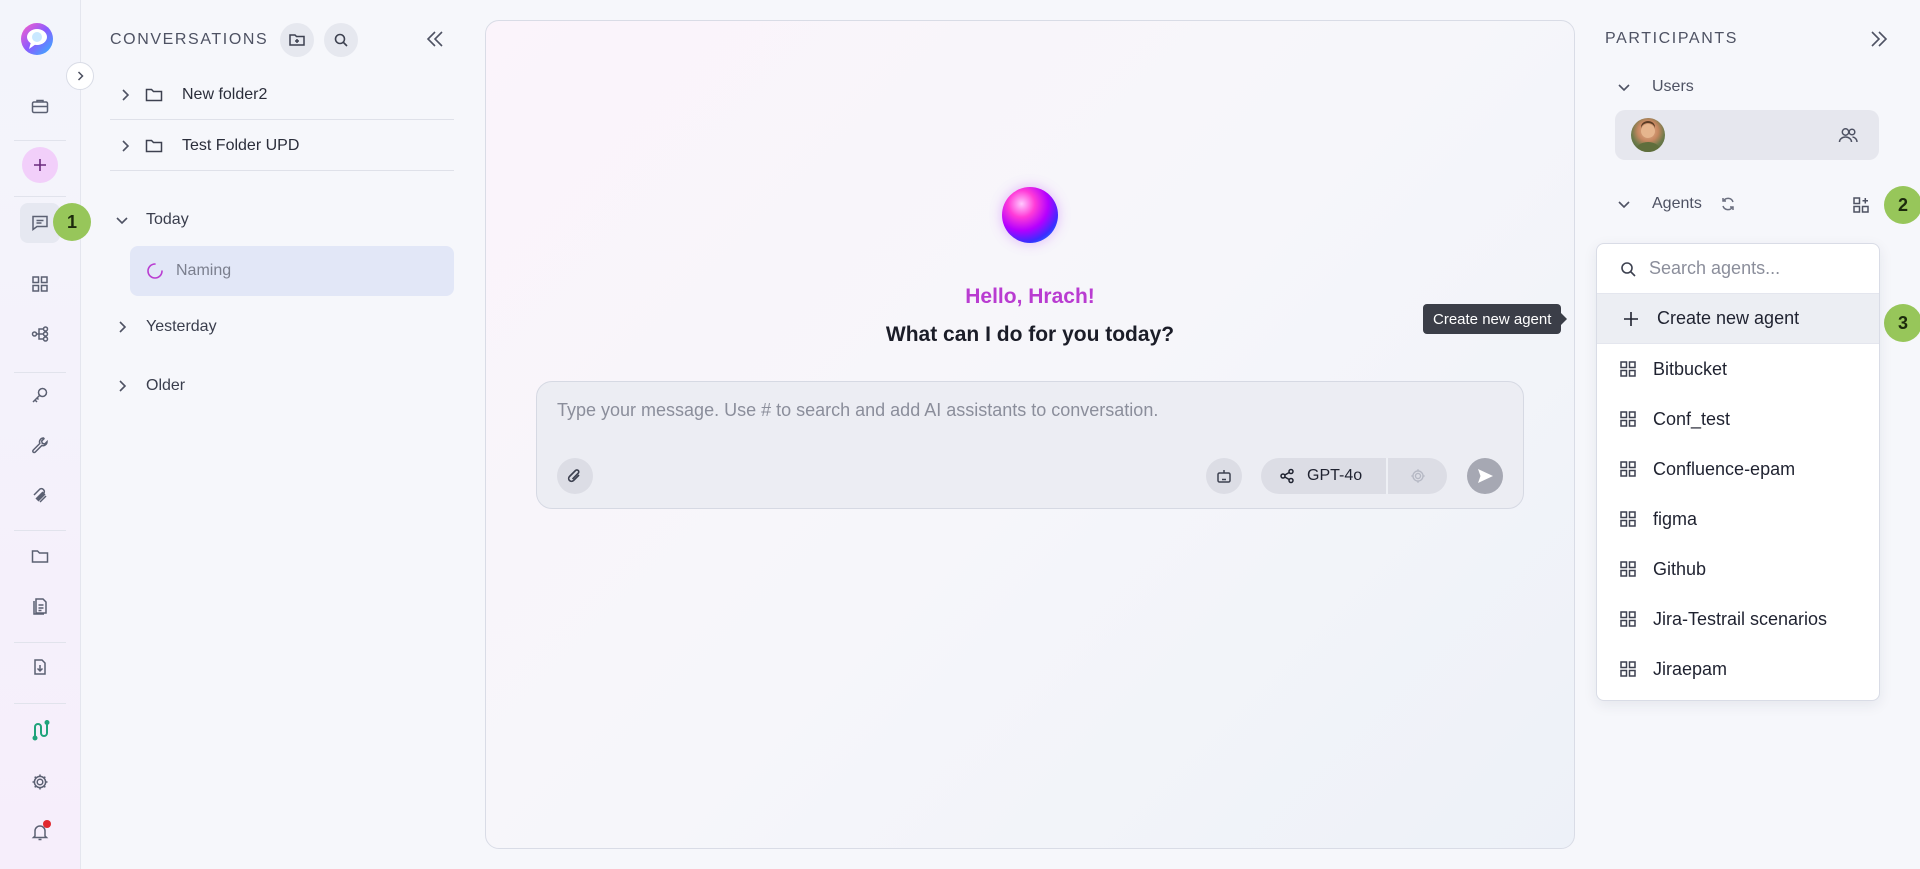 The image size is (1920, 869). What do you see at coordinates (297, 40) in the screenshot?
I see `new-folder-button` at bounding box center [297, 40].